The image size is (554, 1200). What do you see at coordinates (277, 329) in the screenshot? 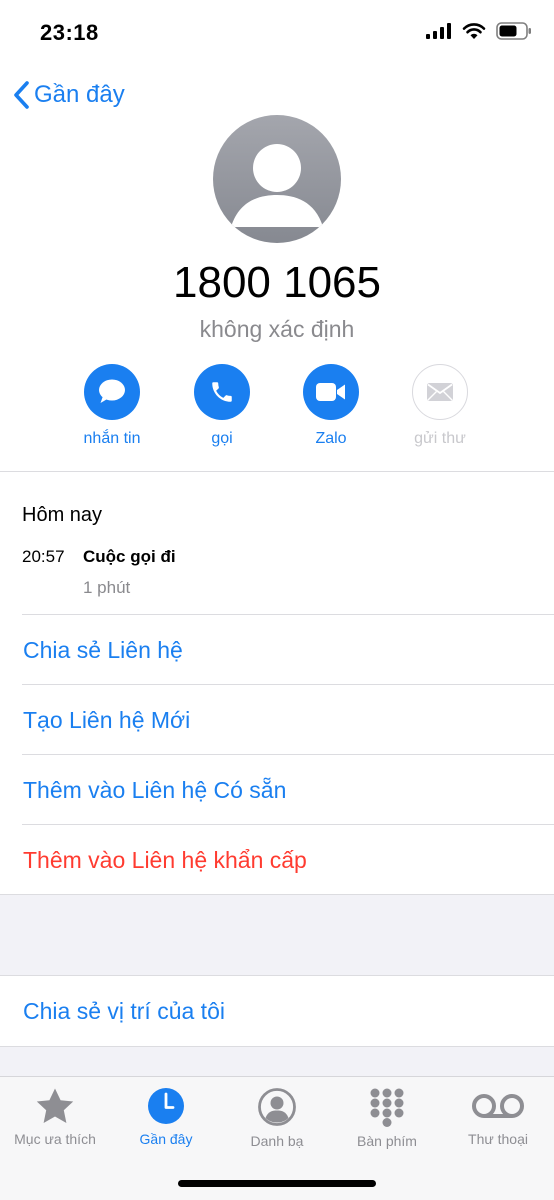
I see `contact-subtitle: không xác định` at bounding box center [277, 329].